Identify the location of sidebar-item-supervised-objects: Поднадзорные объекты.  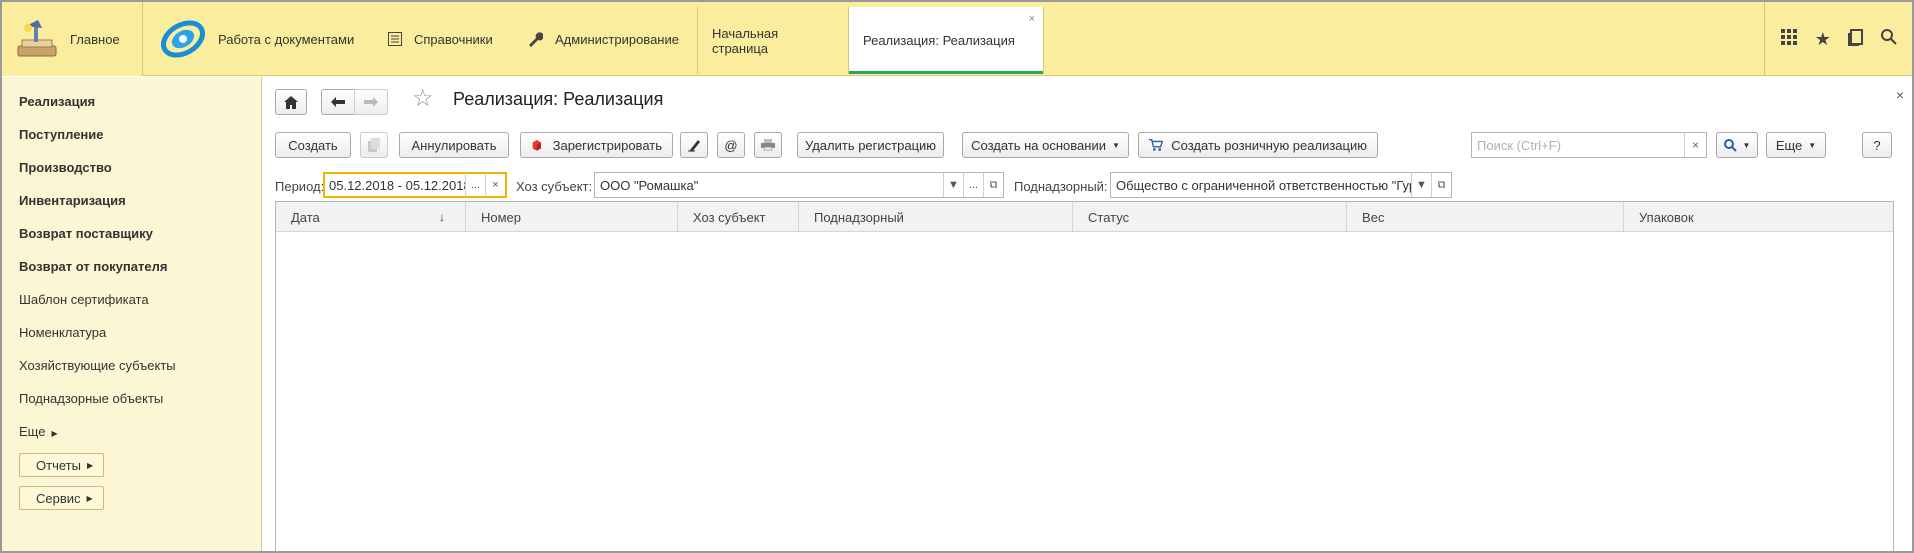
(91, 398).